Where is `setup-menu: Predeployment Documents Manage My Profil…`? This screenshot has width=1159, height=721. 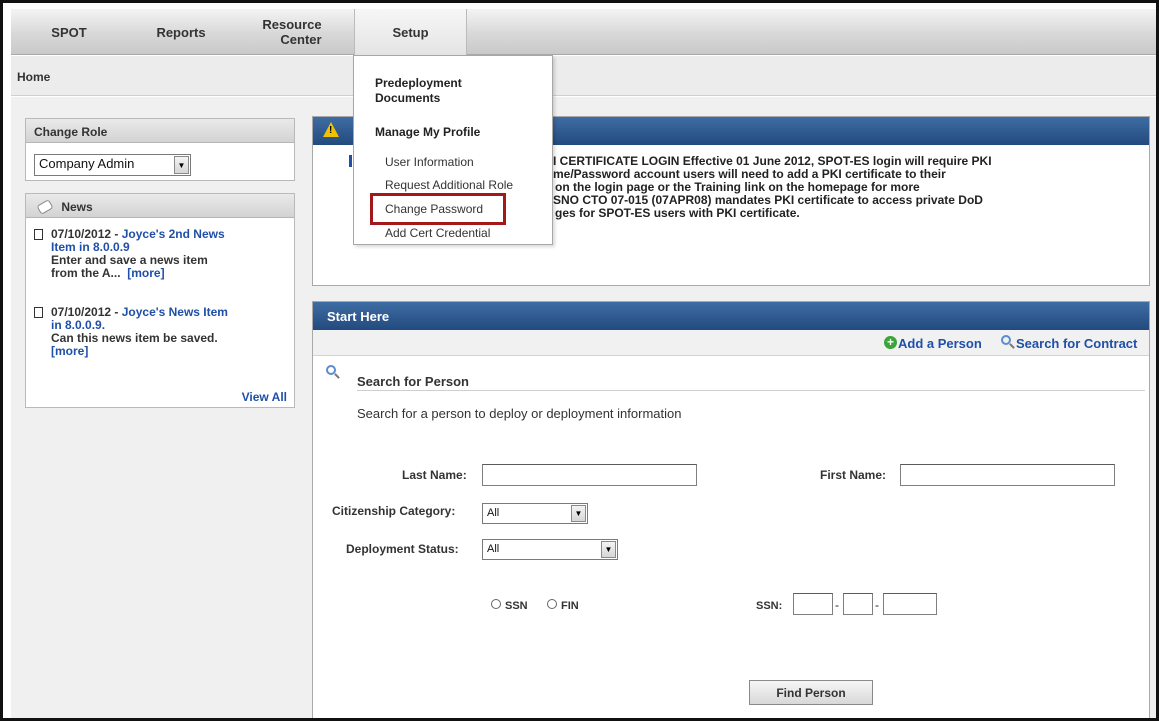 setup-menu: Predeployment Documents Manage My Profil… is located at coordinates (453, 150).